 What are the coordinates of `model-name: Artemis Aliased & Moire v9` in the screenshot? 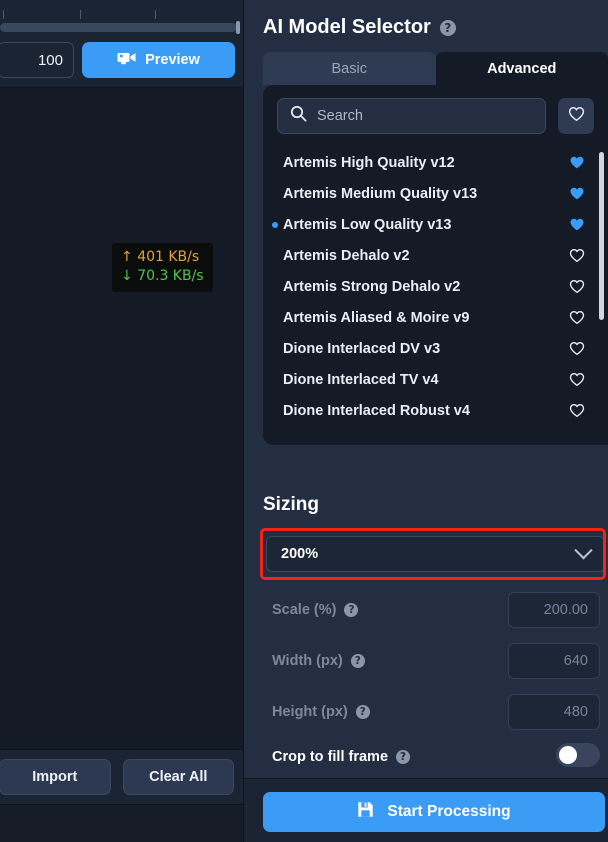 It's located at (376, 317).